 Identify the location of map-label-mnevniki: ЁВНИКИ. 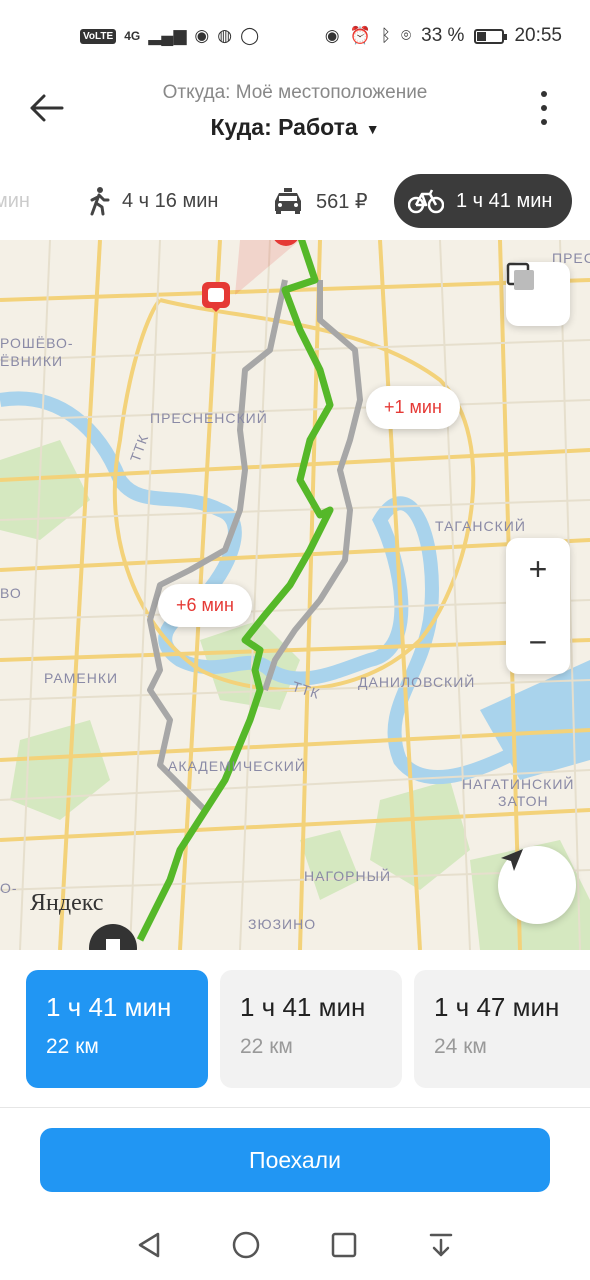
(32, 361).